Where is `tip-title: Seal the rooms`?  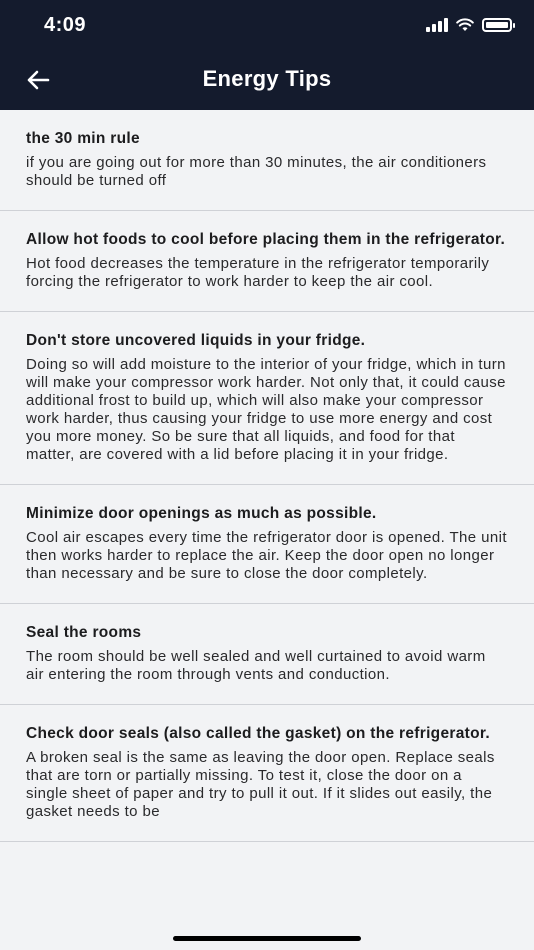 tip-title: Seal the rooms is located at coordinates (84, 632).